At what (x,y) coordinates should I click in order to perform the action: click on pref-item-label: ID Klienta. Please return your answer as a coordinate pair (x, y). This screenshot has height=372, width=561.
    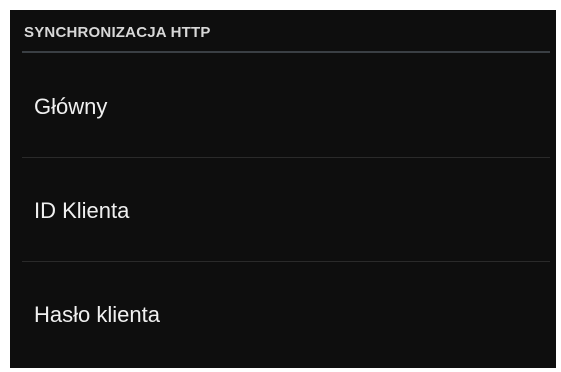
    Looking at the image, I should click on (82, 210).